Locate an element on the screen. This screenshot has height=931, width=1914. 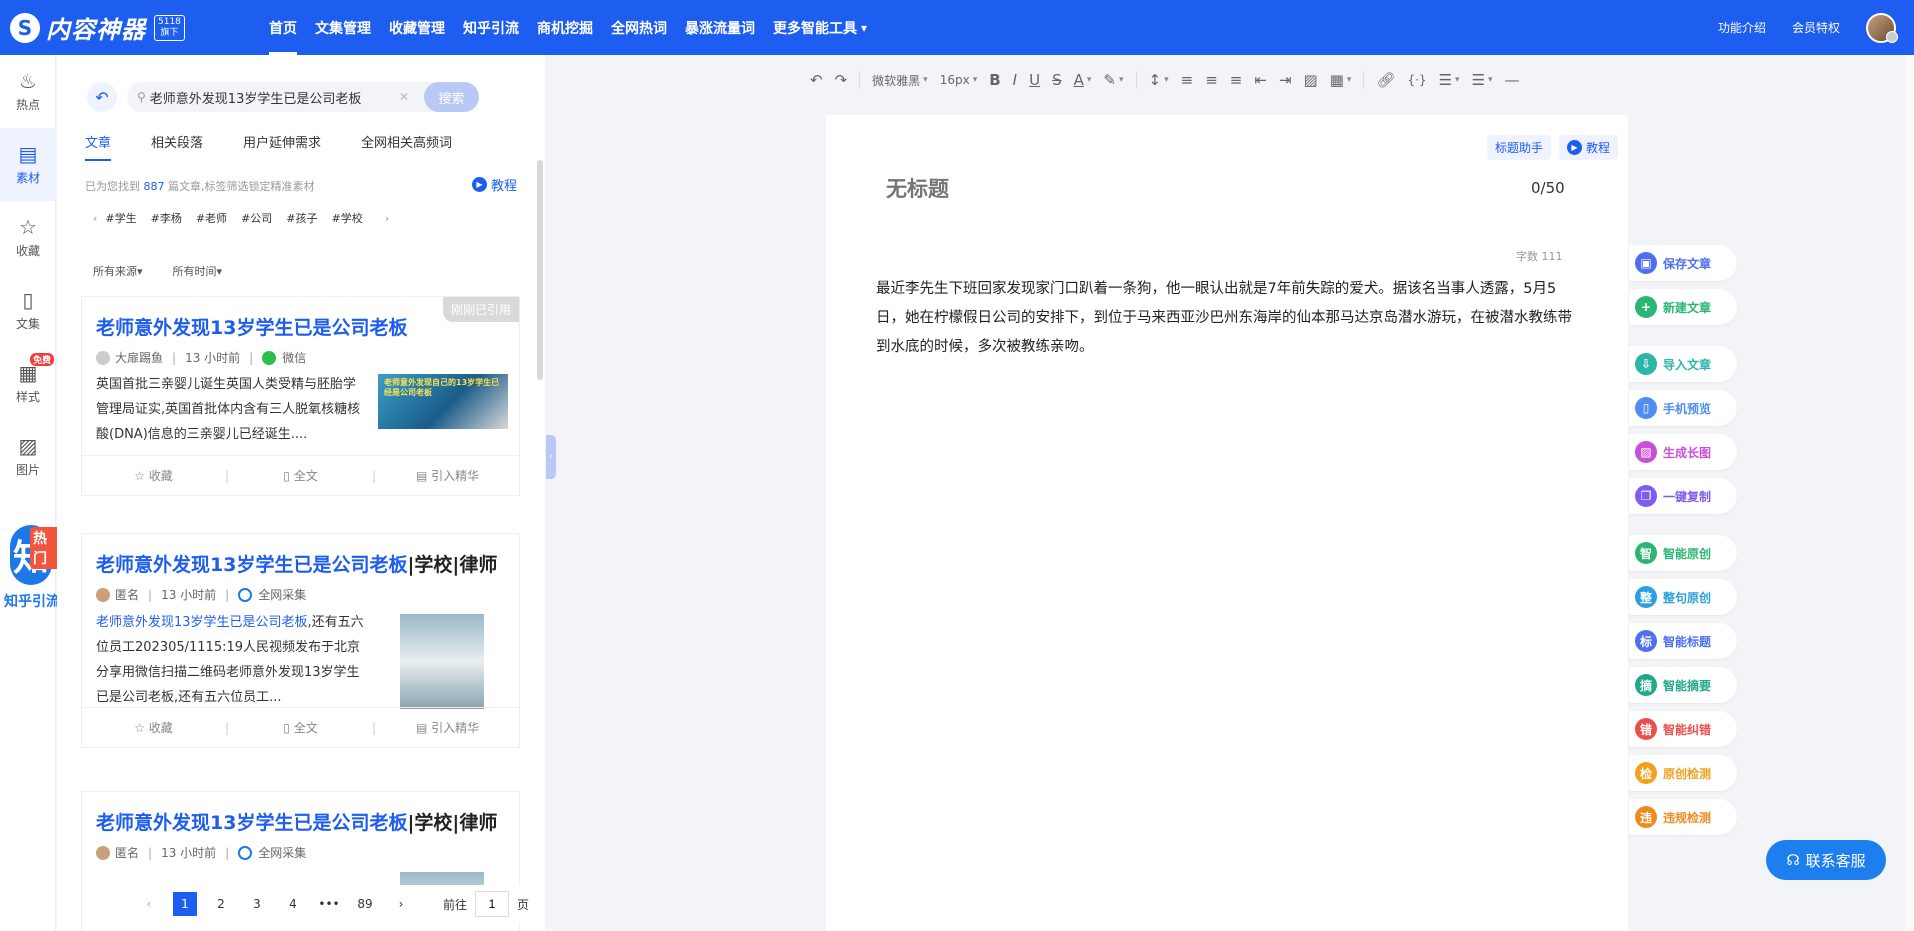
ai-summary-button: 摘智能摘要 is located at coordinates (1683, 685).